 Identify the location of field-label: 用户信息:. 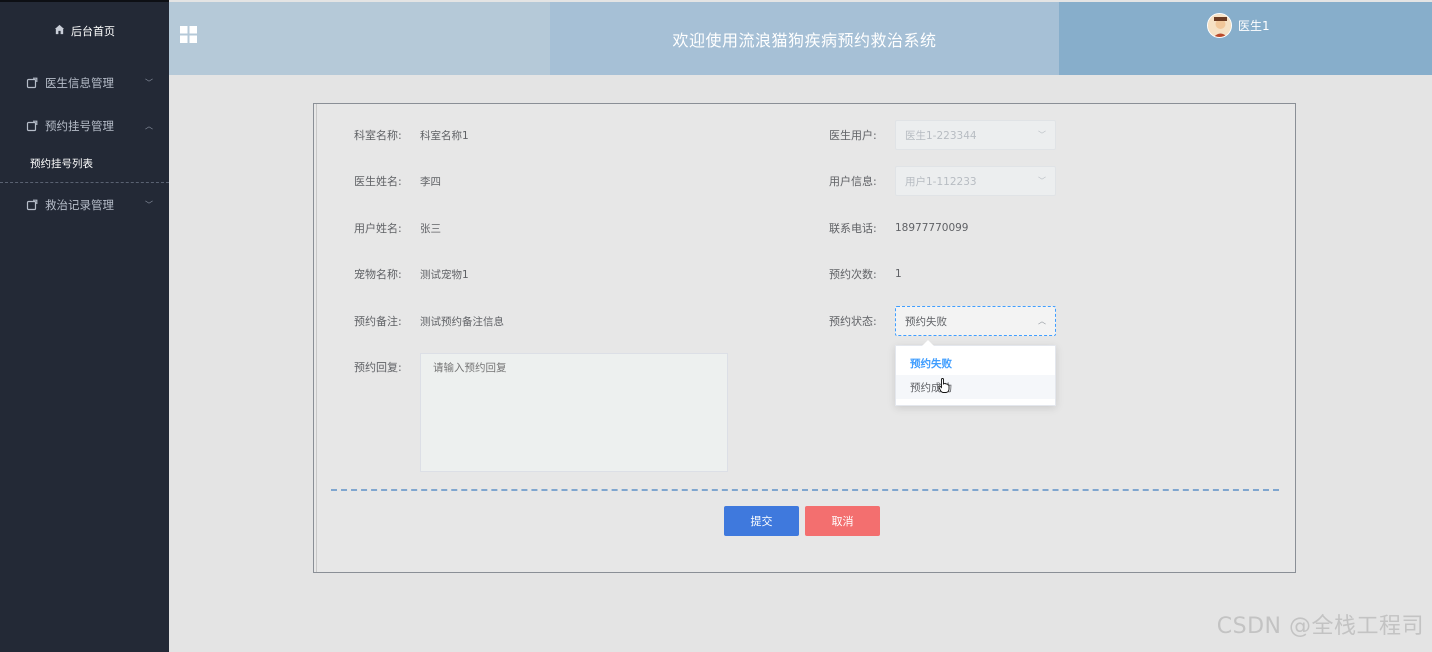
(853, 181).